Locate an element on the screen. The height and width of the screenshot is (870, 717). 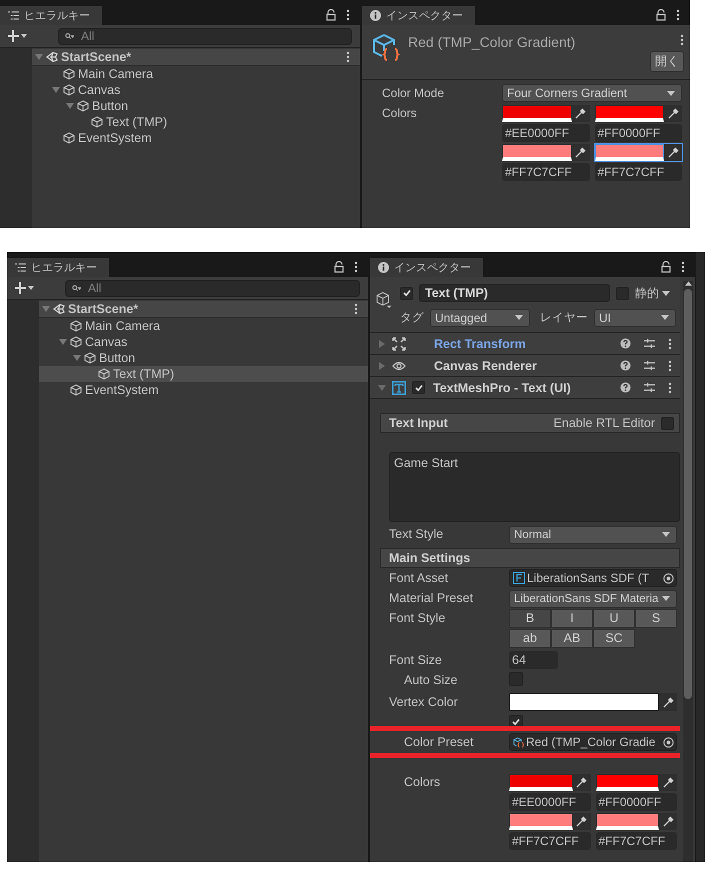
style-toggle: I is located at coordinates (572, 618).